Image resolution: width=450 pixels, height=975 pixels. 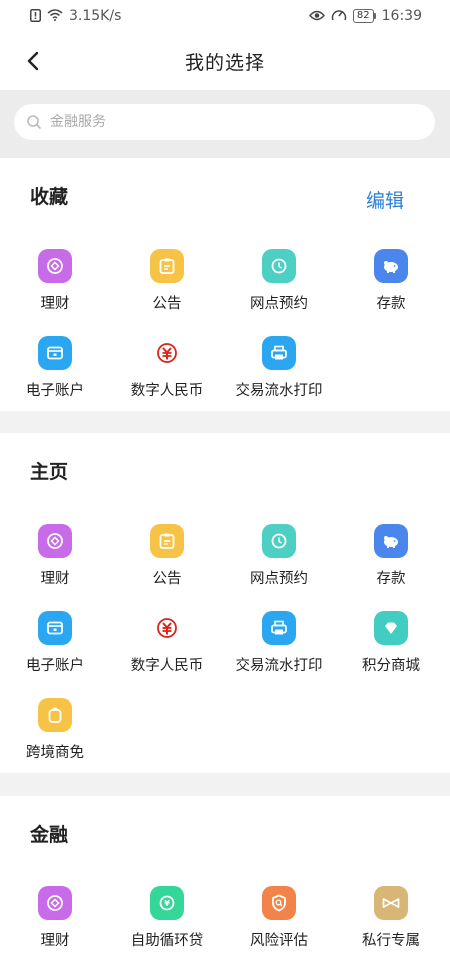 I want to click on battery-icon: 82, so click(x=364, y=16).